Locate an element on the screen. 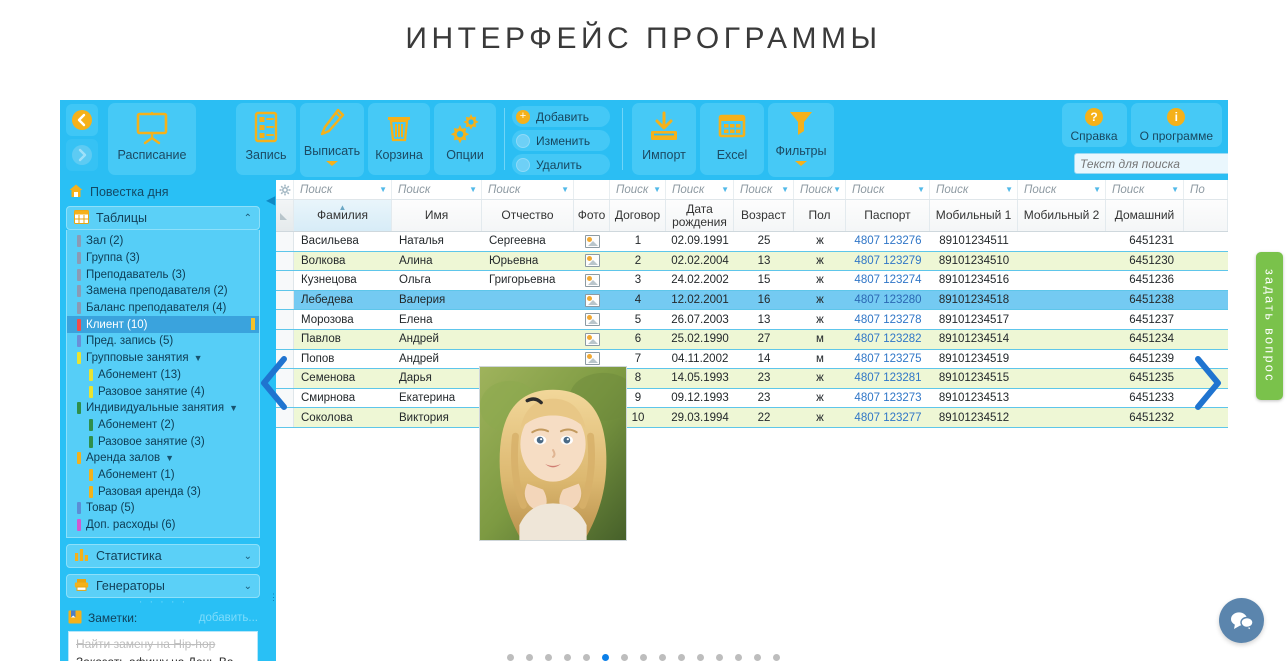 Image resolution: width=1287 pixels, height=666 pixels. add-button: + Добавить is located at coordinates (561, 116).